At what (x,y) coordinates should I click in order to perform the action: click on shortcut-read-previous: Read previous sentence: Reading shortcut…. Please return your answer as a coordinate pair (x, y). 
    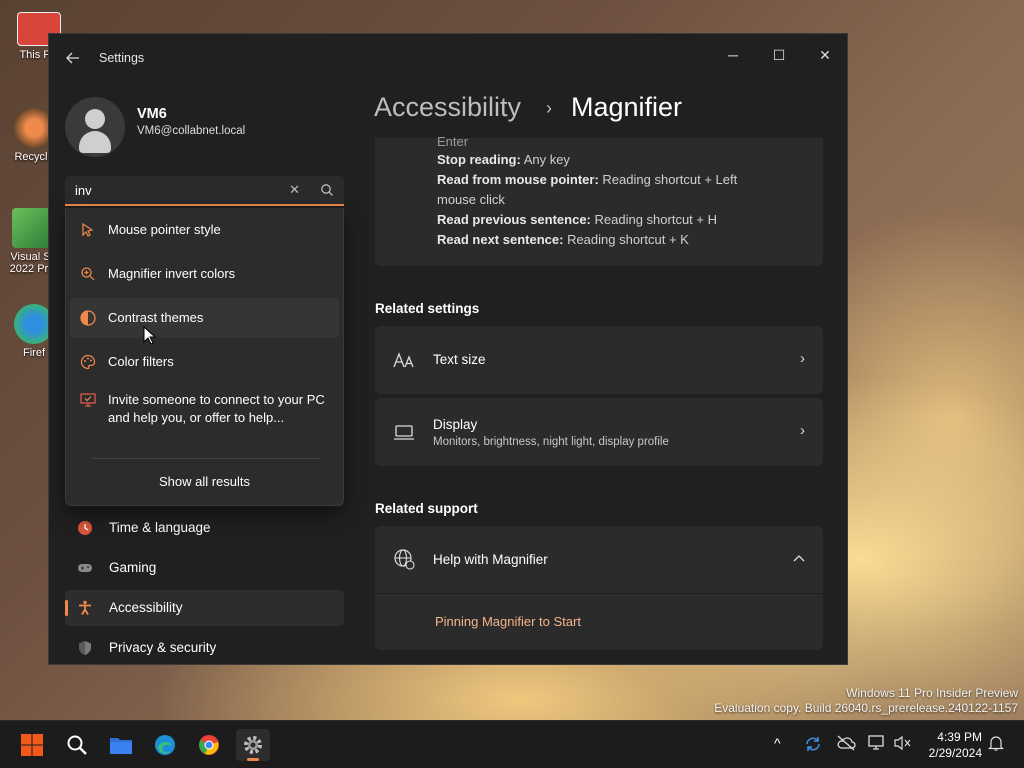
    Looking at the image, I should click on (577, 219).